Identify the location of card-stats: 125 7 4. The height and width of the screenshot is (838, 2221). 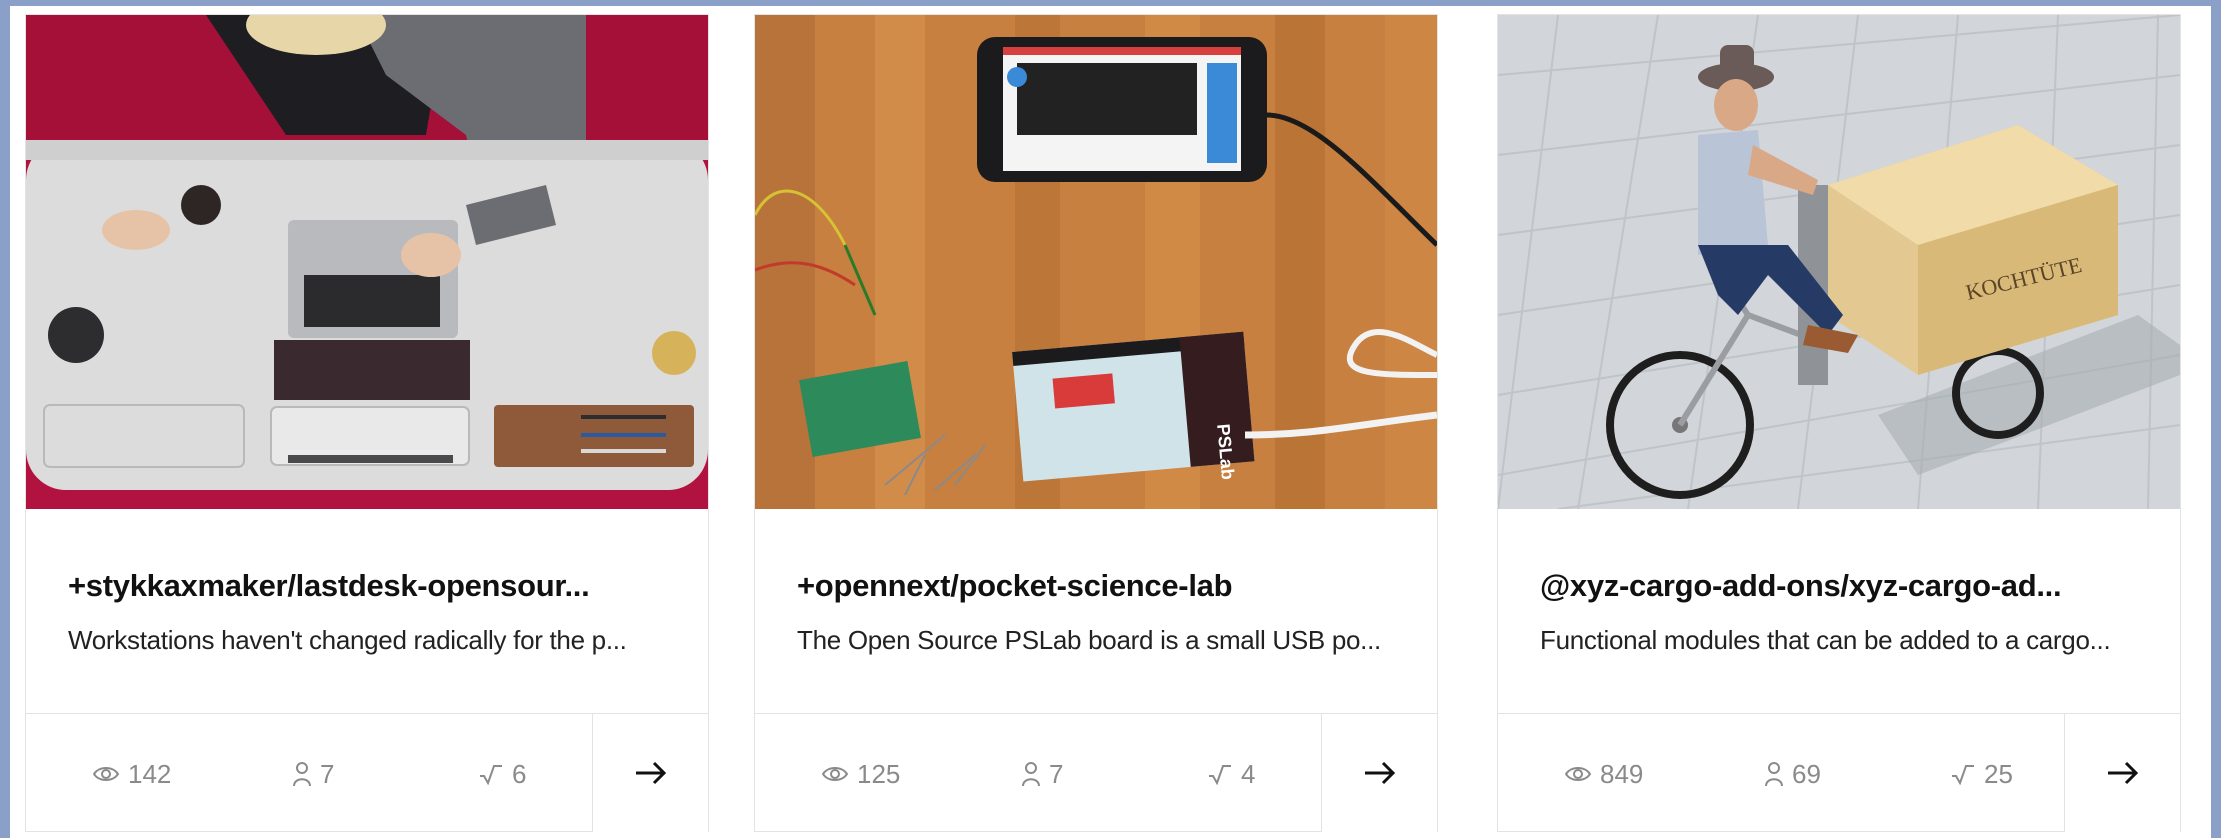
(1040, 773).